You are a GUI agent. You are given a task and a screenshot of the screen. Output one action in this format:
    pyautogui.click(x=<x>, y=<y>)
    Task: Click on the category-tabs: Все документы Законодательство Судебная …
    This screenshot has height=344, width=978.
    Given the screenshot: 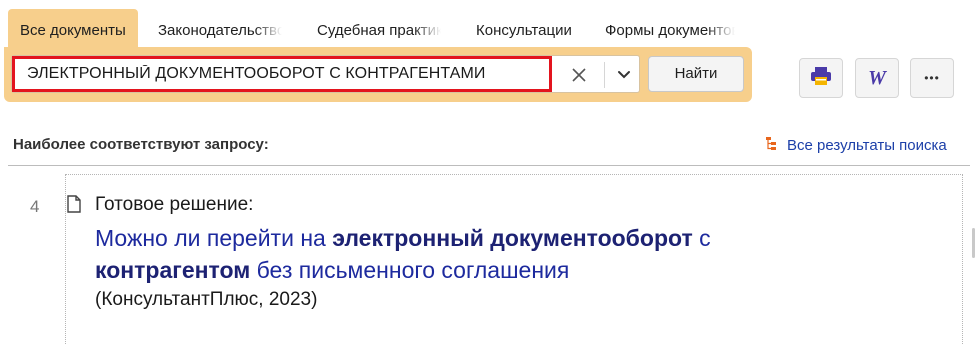 What is the action you would take?
    pyautogui.click(x=380, y=24)
    